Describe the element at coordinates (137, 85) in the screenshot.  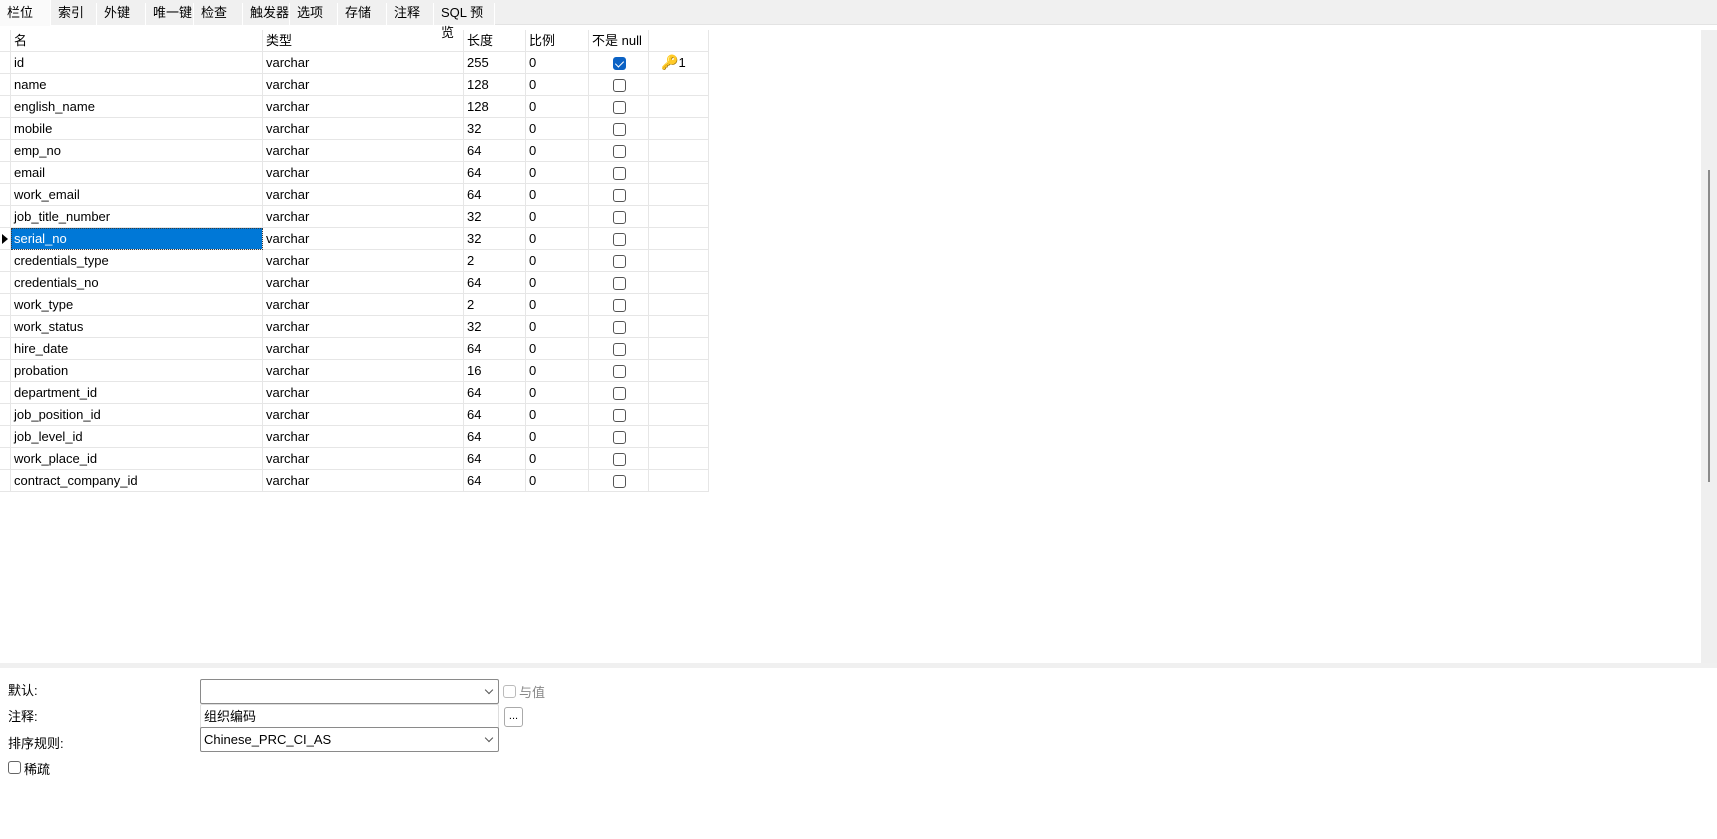
I see `cell-name: name` at that location.